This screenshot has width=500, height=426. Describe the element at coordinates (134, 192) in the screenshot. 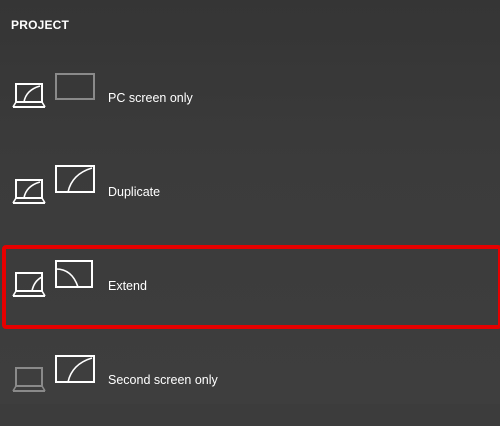

I see `option-label: Duplicate` at that location.